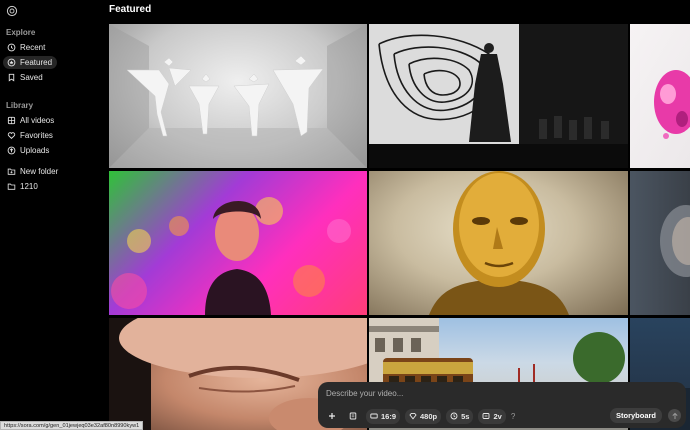 The image size is (690, 430). Describe the element at coordinates (31, 77) in the screenshot. I see `sidebar-item-label: Saved` at that location.